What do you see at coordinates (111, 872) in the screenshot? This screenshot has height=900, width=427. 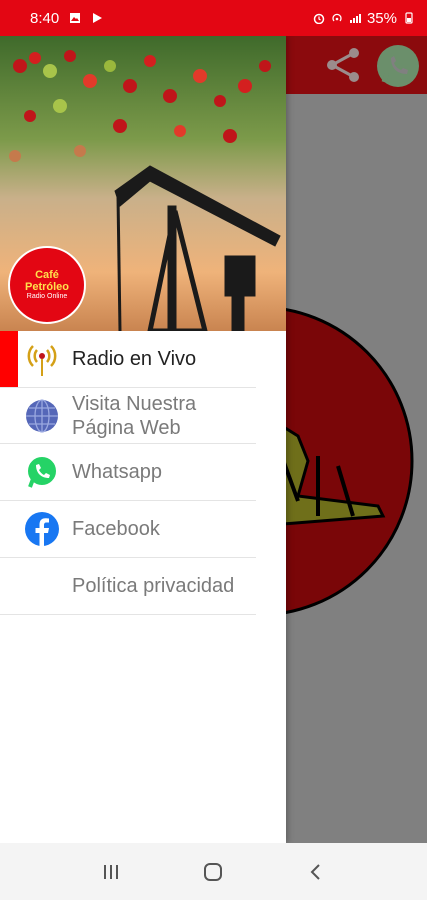 I see `recent-apps-icon` at bounding box center [111, 872].